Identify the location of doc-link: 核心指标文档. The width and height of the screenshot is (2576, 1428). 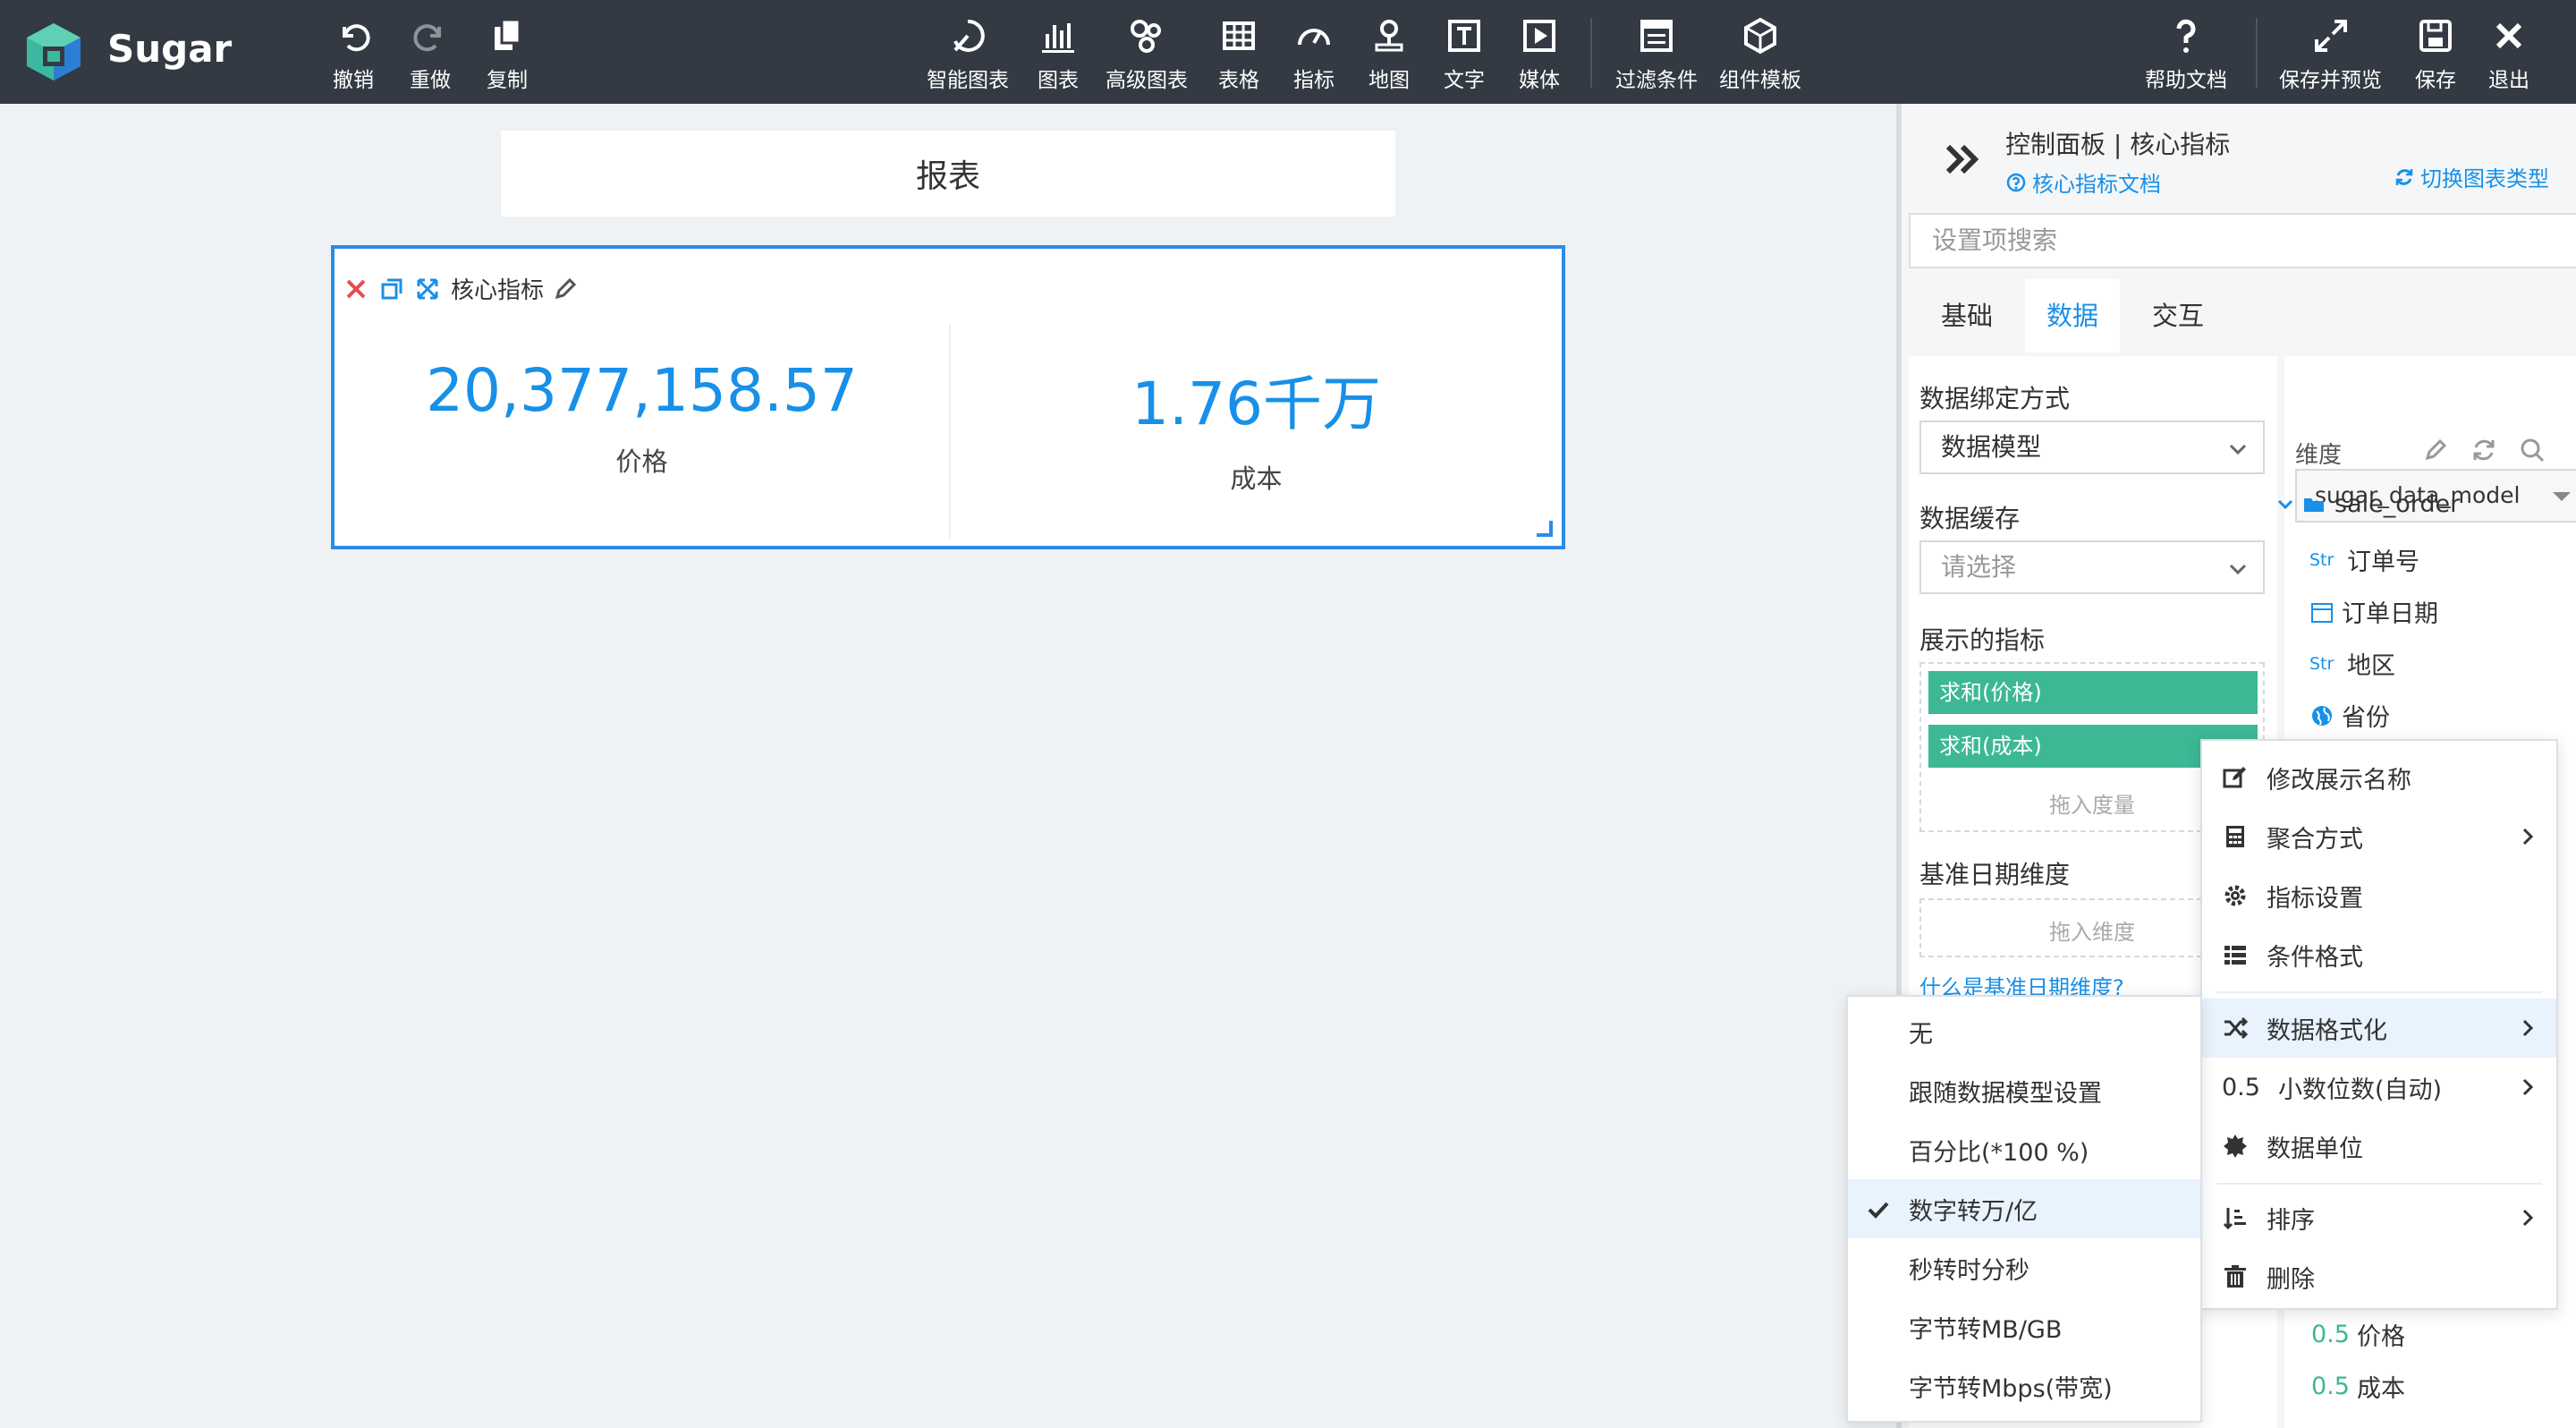
(2083, 182).